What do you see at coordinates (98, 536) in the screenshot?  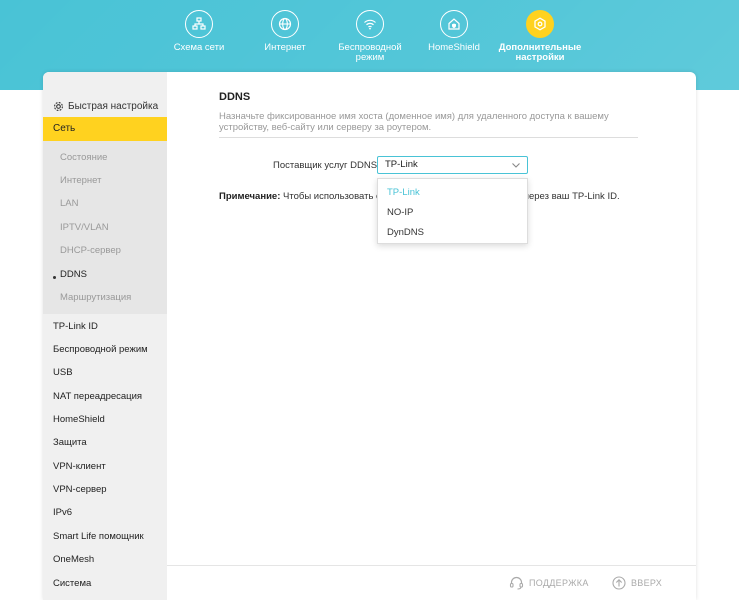 I see `sidebar-item-smart-life: Smart Life помощник` at bounding box center [98, 536].